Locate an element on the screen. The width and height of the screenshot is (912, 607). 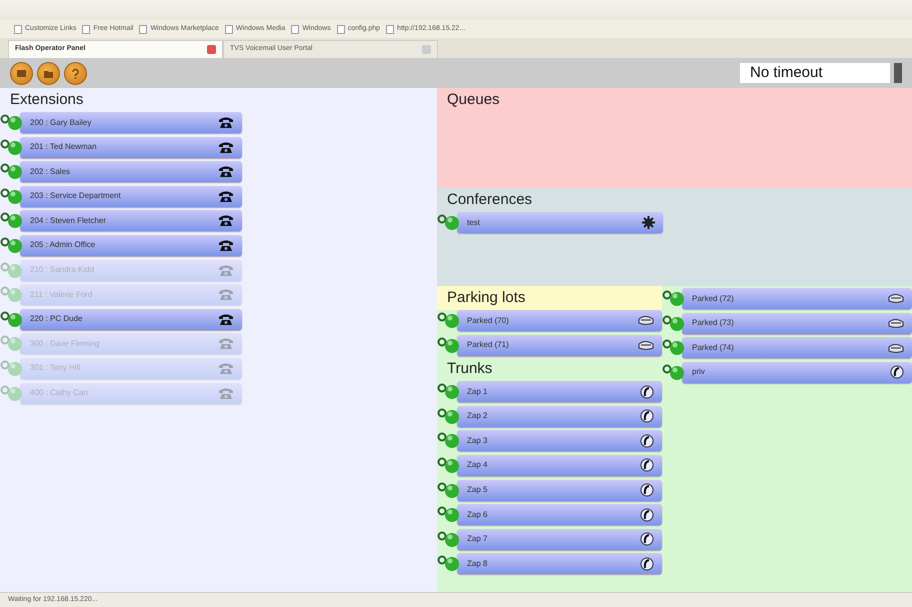
channel-bar: Zap 5 is located at coordinates (559, 490).